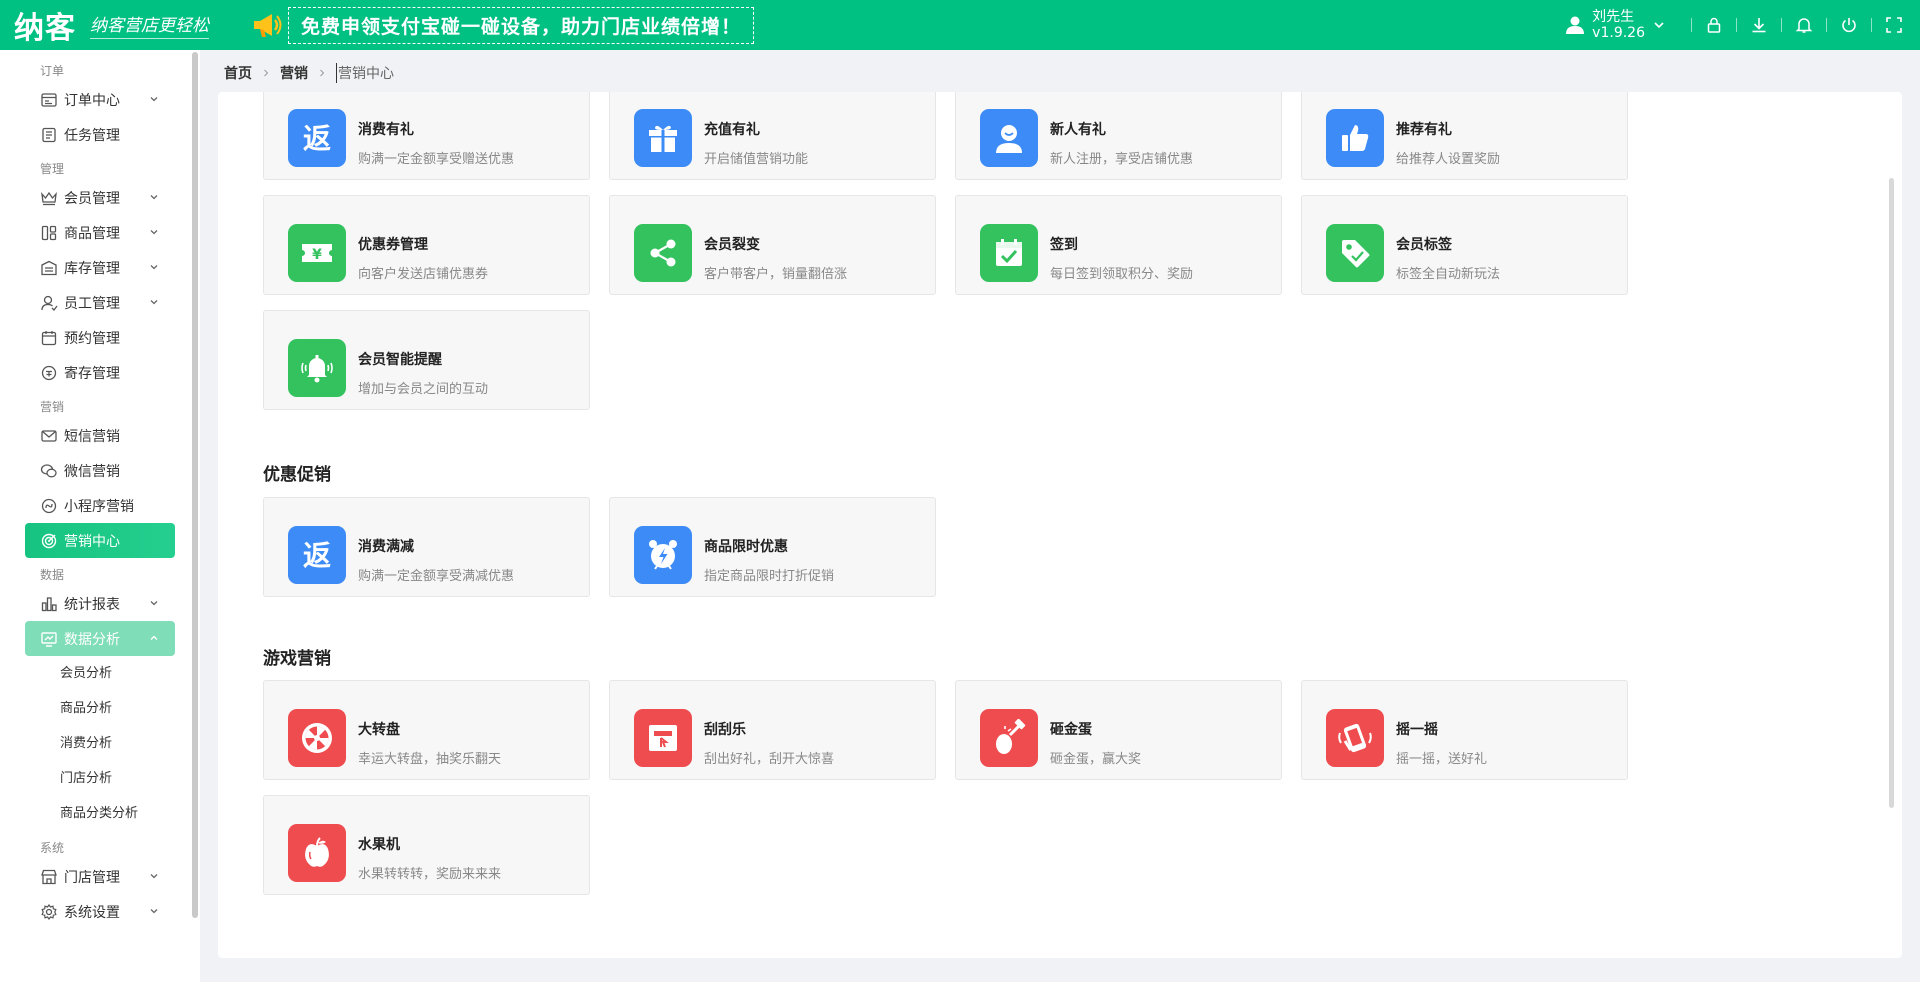 This screenshot has height=982, width=1920. I want to click on notification-button, so click(1804, 25).